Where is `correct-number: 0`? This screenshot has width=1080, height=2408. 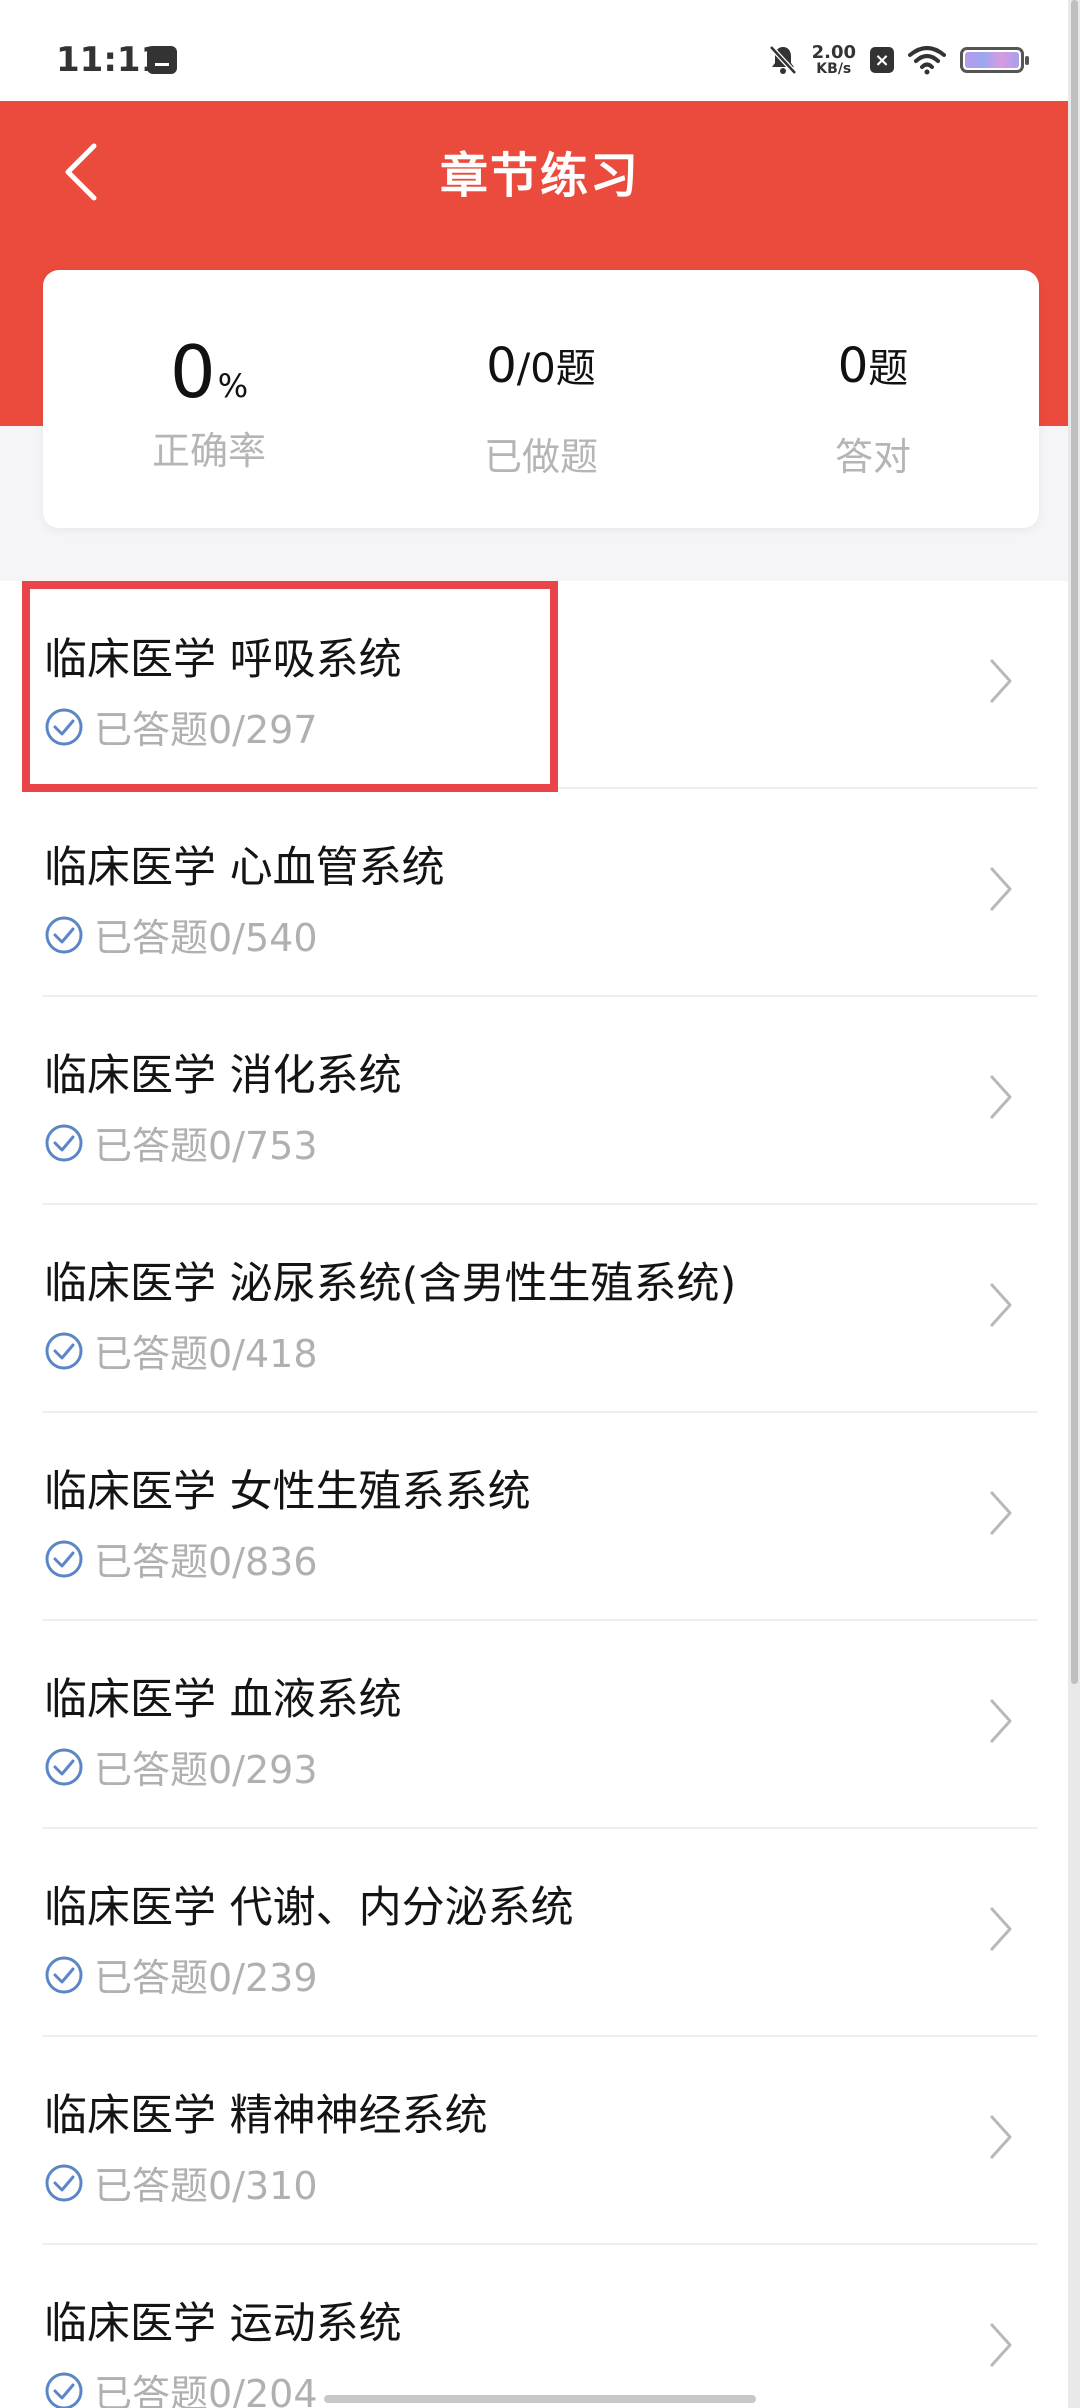
correct-number: 0 is located at coordinates (853, 366).